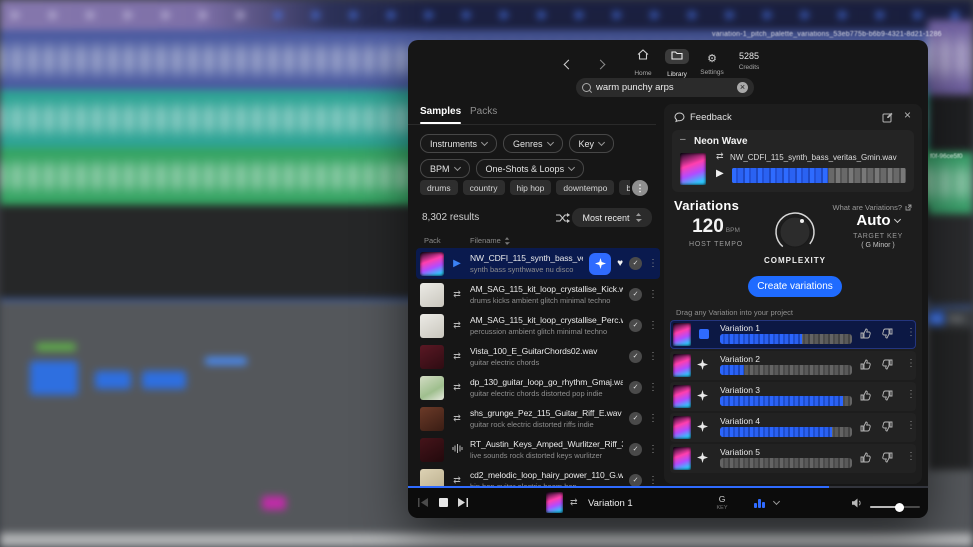 The image size is (973, 547). Describe the element at coordinates (668, 487) in the screenshot. I see `playback-progress-bar` at that location.